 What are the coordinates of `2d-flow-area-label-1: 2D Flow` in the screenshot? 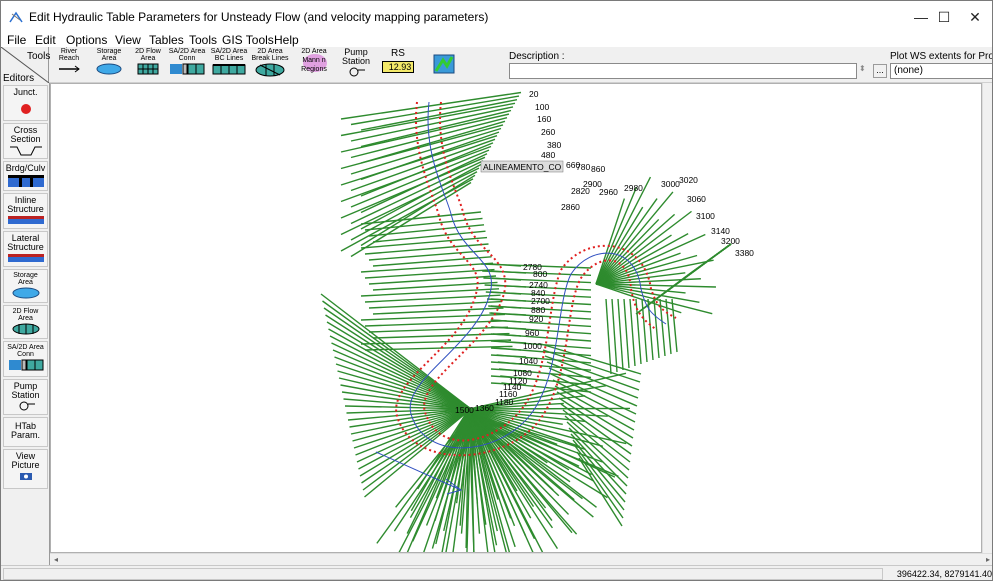 It's located at (148, 51).